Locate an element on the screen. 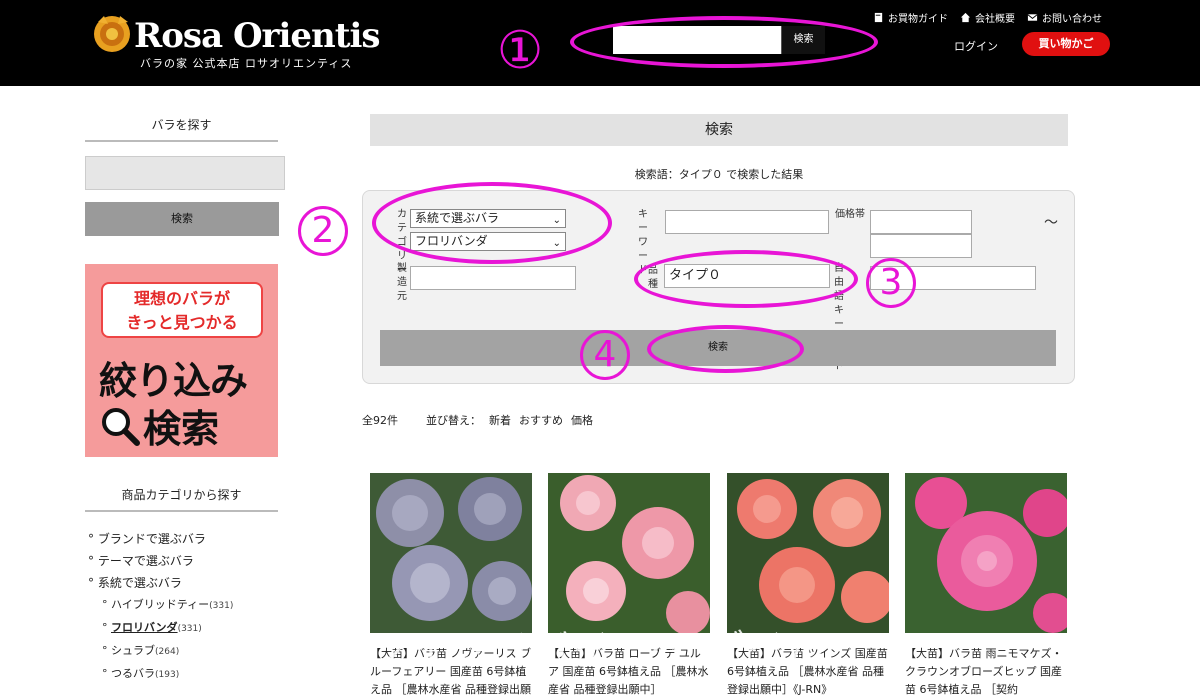 Image resolution: width=1200 pixels, height=700 pixels. guide-link-label: お買物ガイド is located at coordinates (918, 19).